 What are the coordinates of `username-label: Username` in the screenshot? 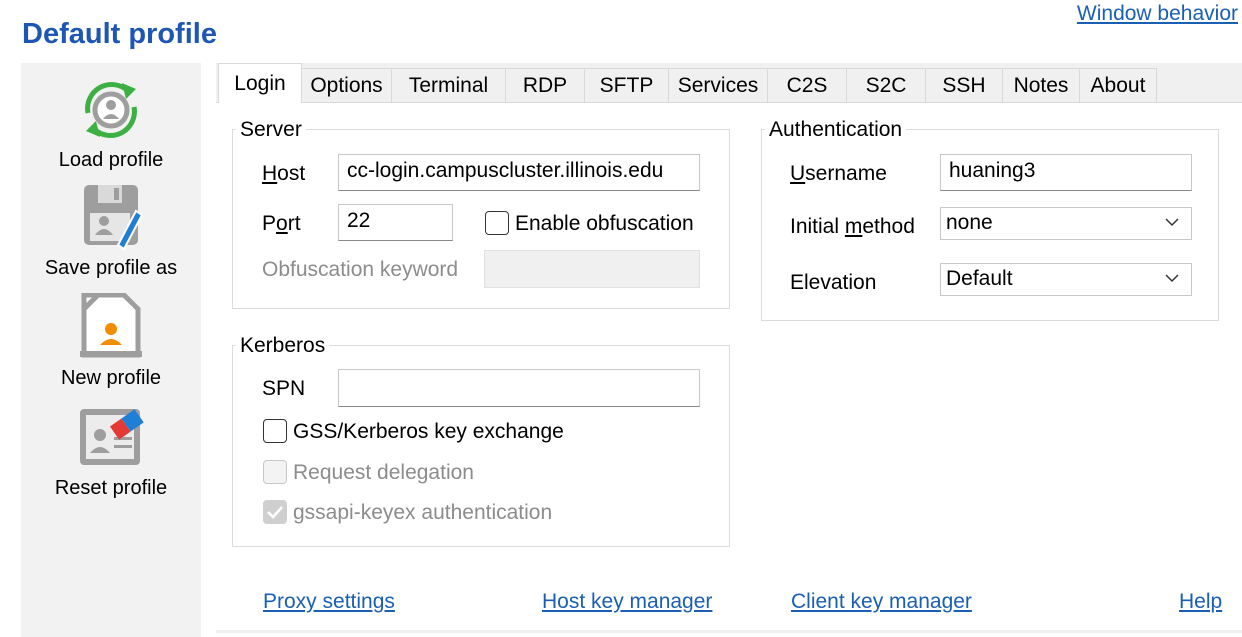 It's located at (838, 173).